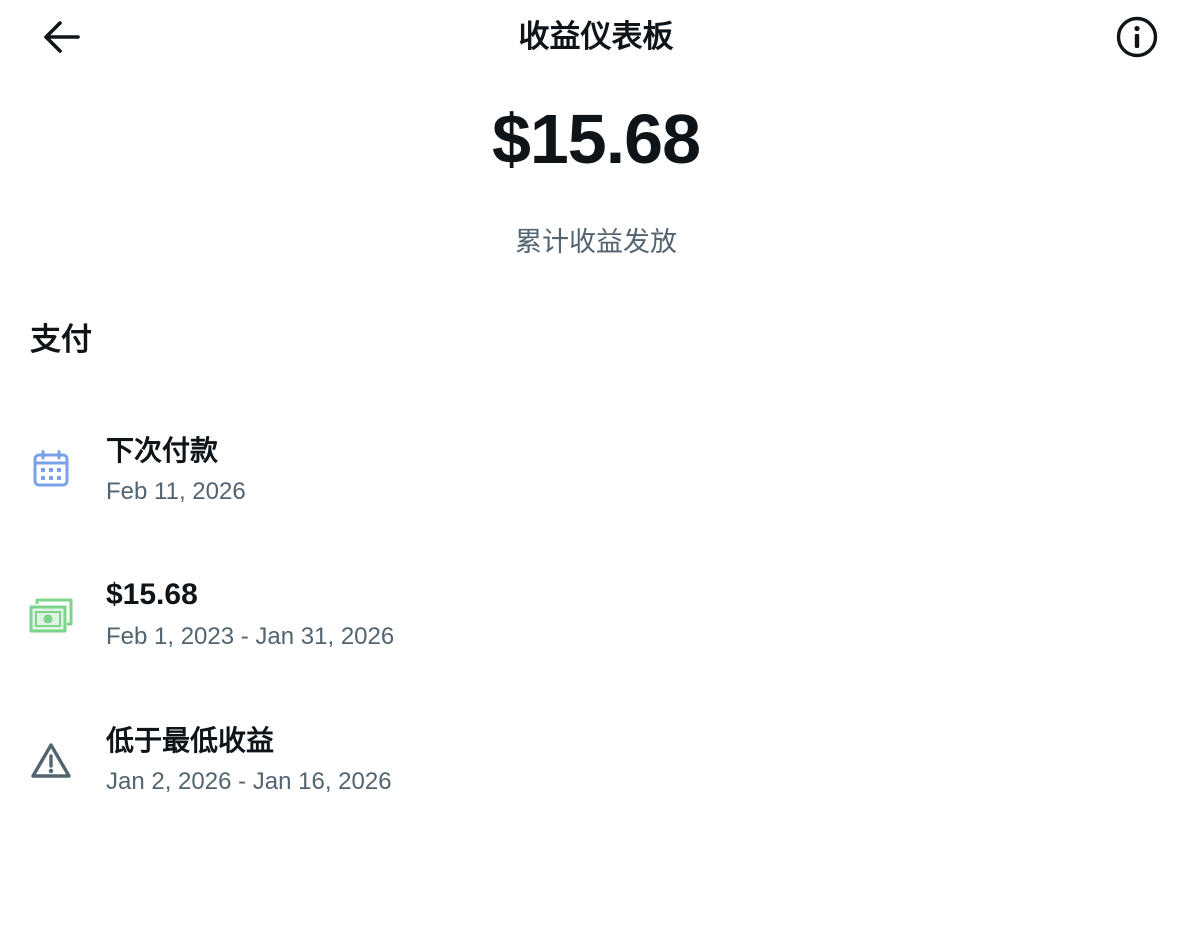  What do you see at coordinates (250, 636) in the screenshot?
I see `paid-amount-period: Feb 1, 2023 - Jan 31, 2026` at bounding box center [250, 636].